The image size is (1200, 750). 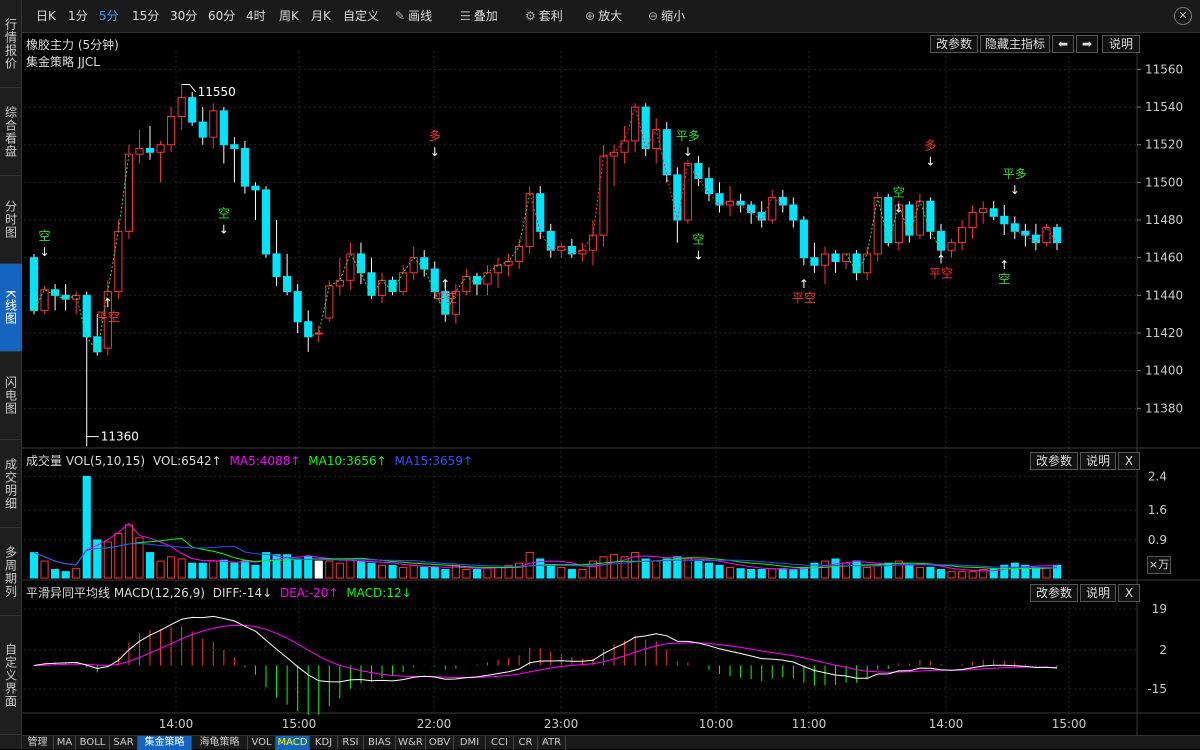 I want to click on signal-label: 空, so click(x=899, y=193).